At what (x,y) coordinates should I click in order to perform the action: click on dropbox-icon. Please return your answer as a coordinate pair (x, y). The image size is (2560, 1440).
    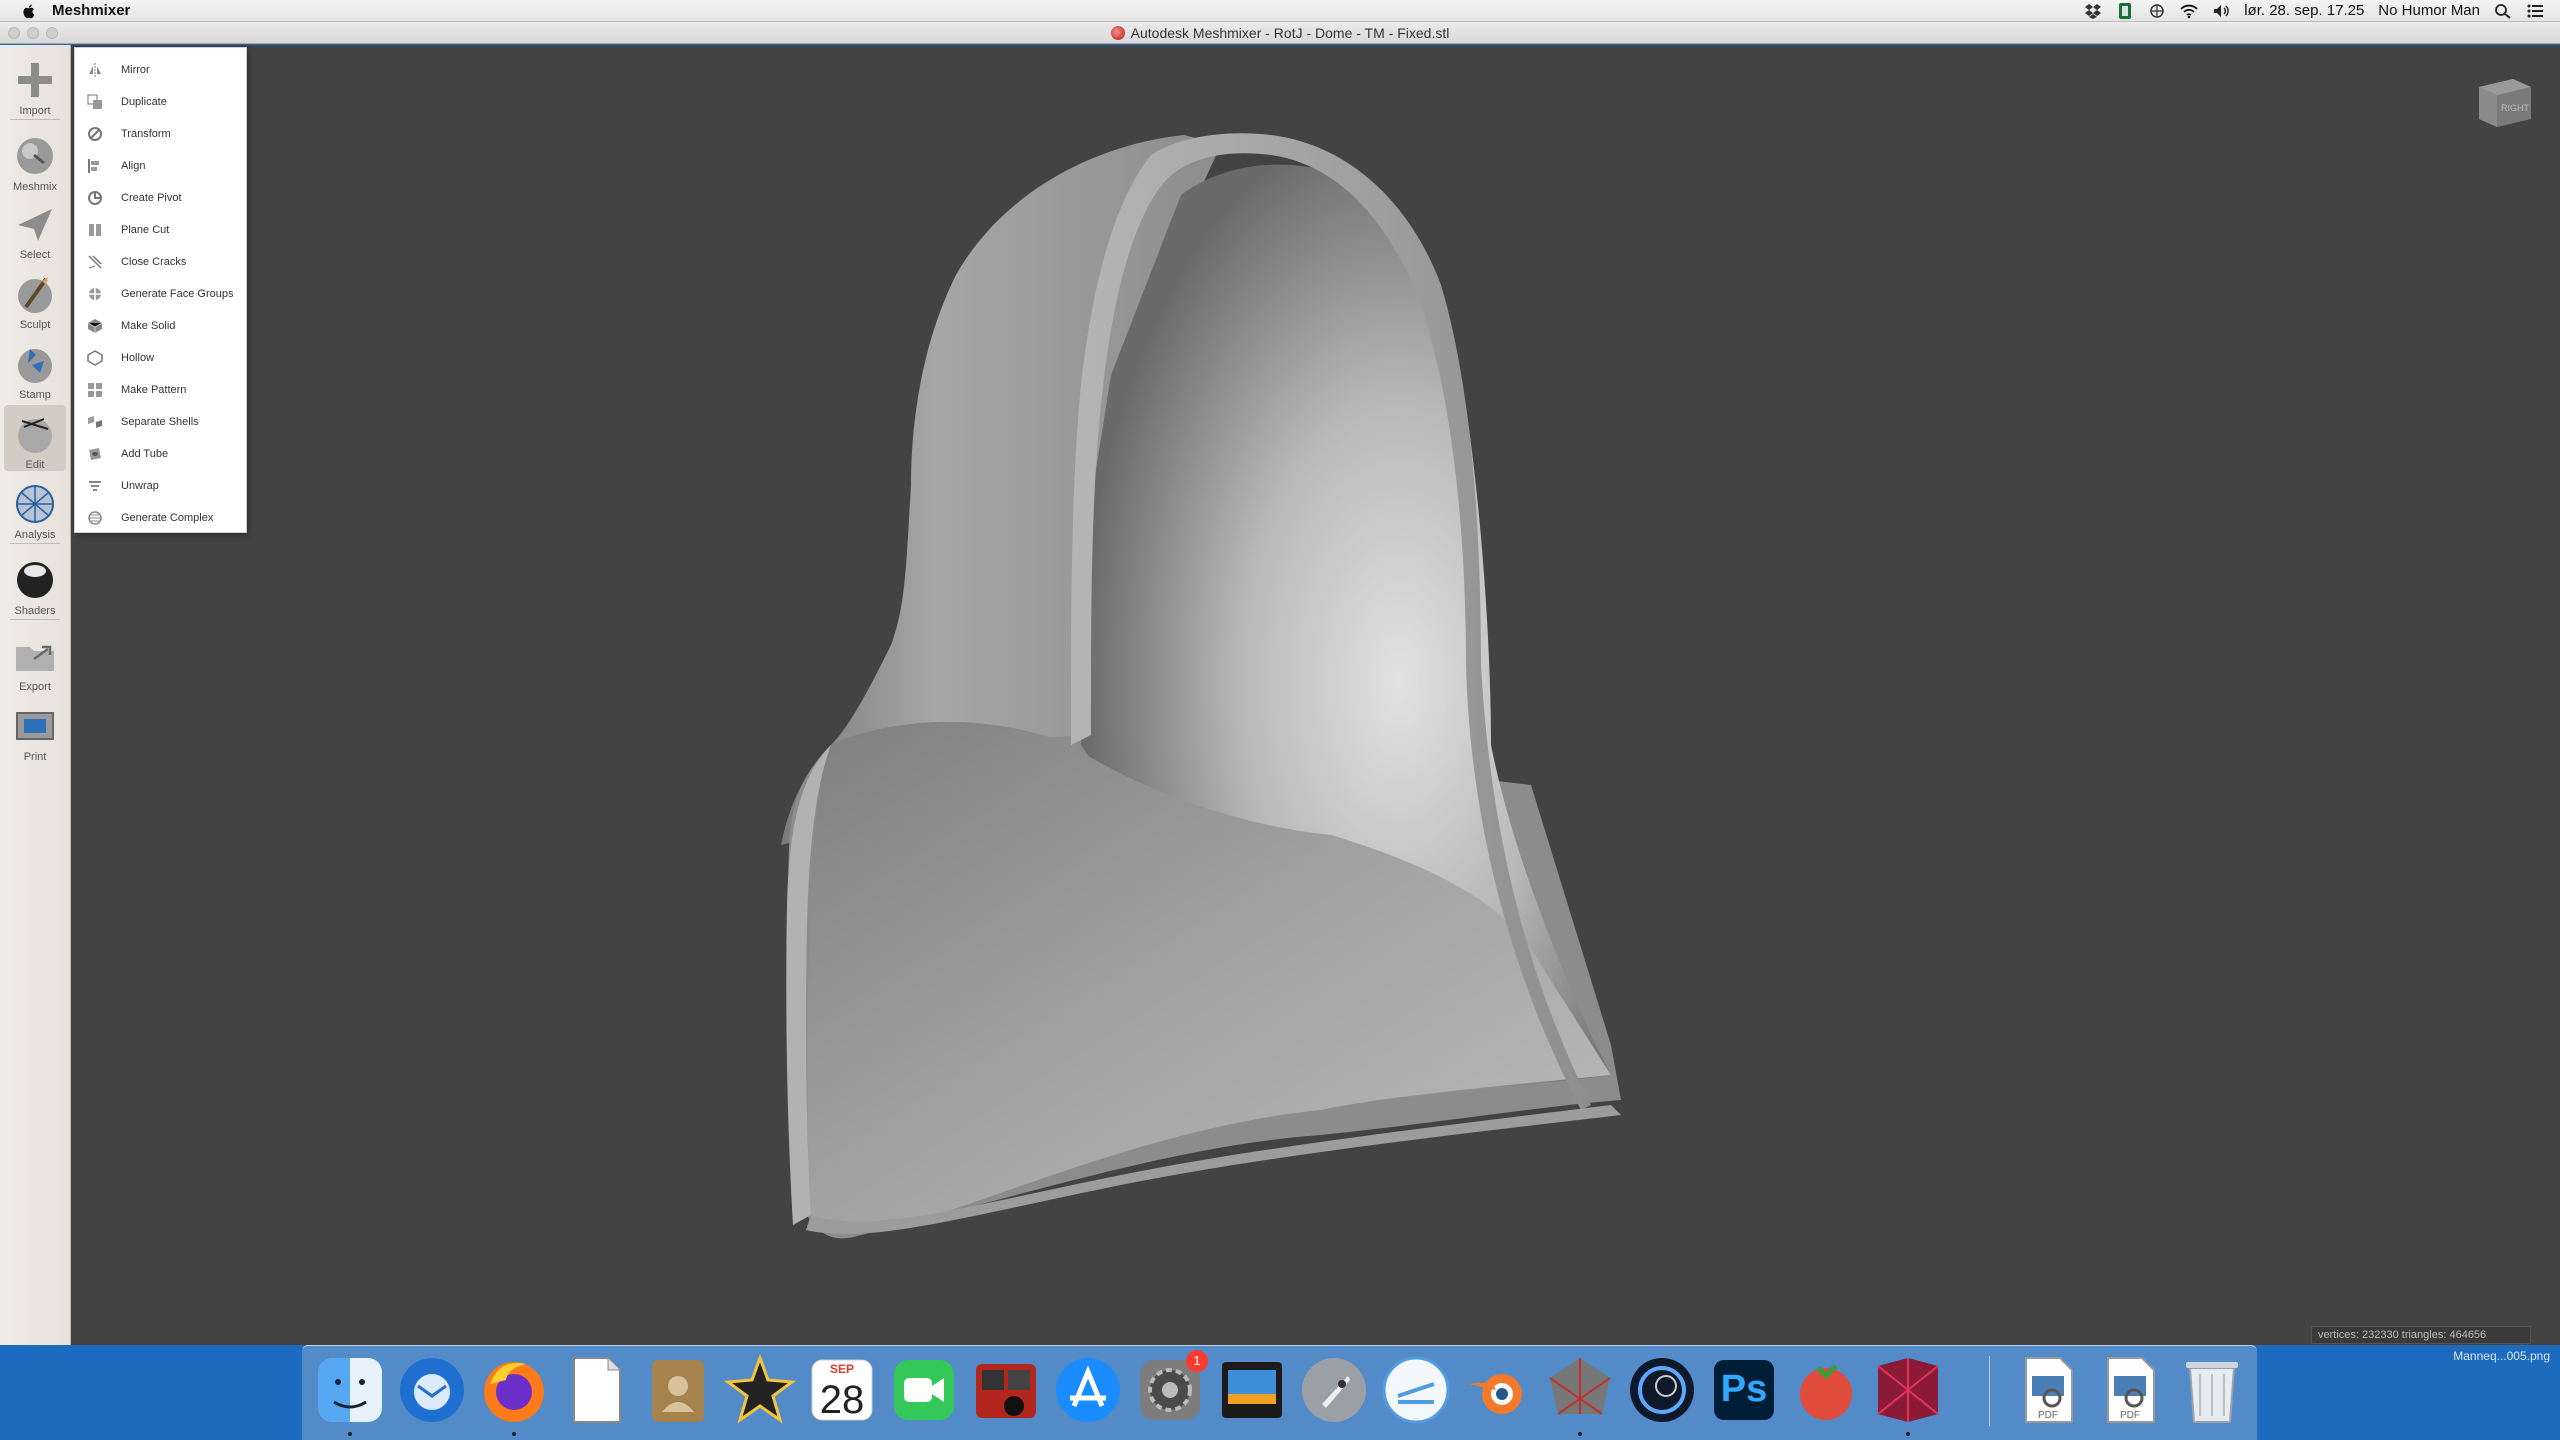
    Looking at the image, I should click on (2093, 11).